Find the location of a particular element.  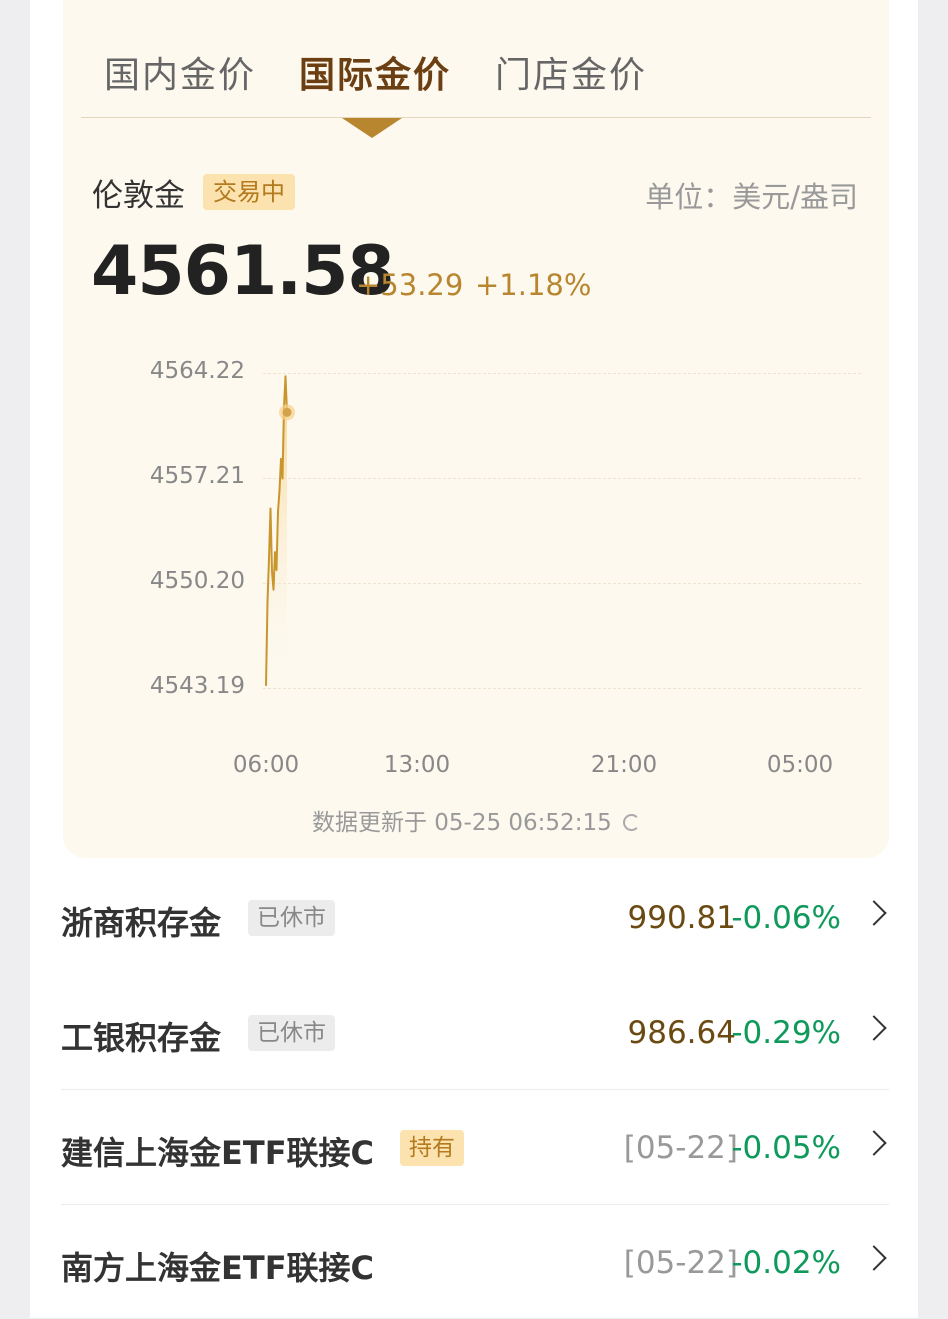

fund-price: 986.64 is located at coordinates (681, 1033).